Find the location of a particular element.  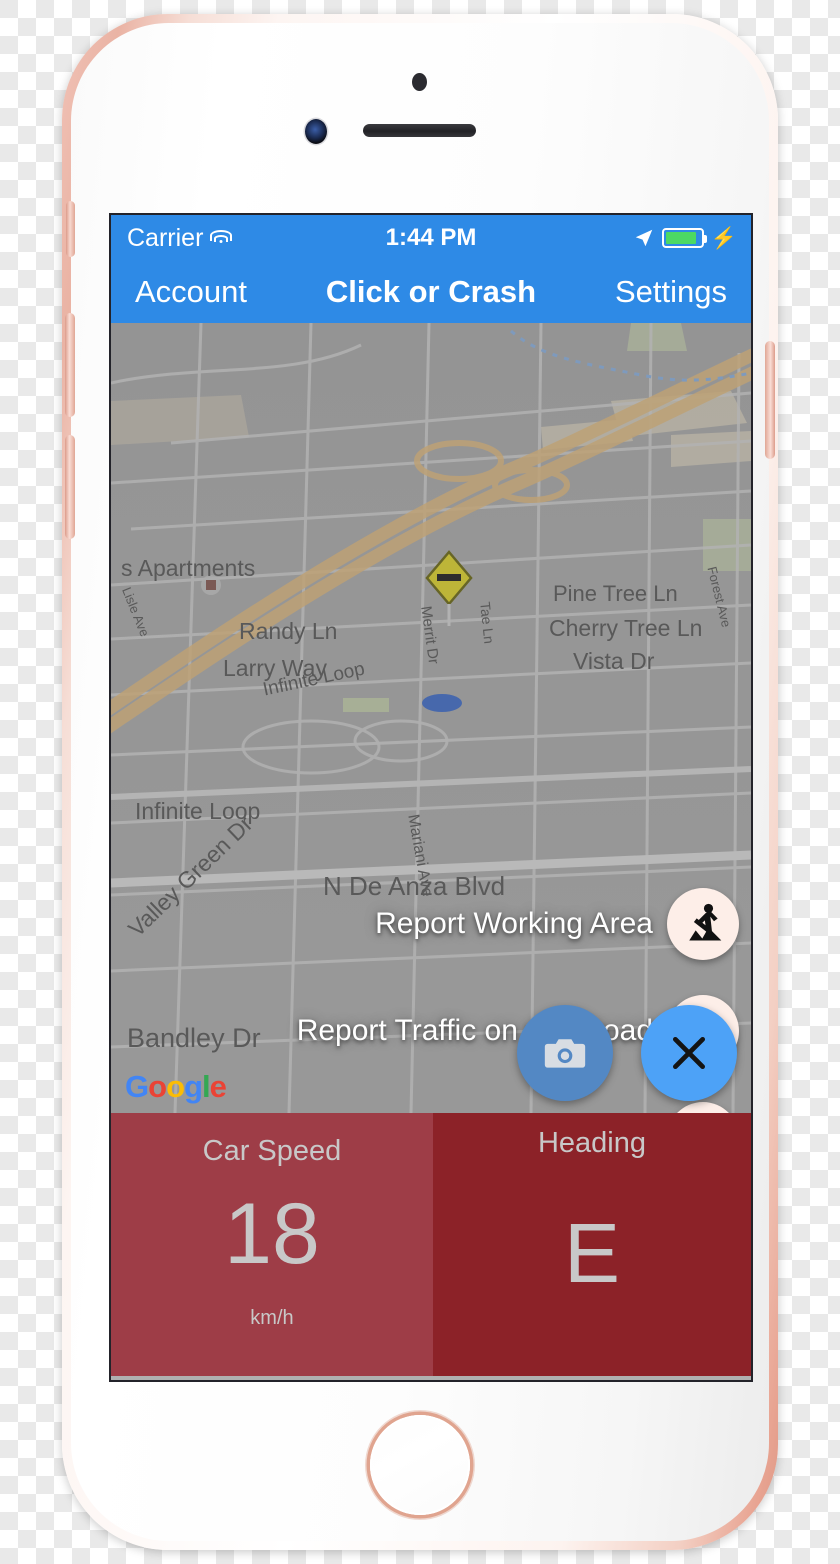

action-label: Report Working Area is located at coordinates (514, 923).